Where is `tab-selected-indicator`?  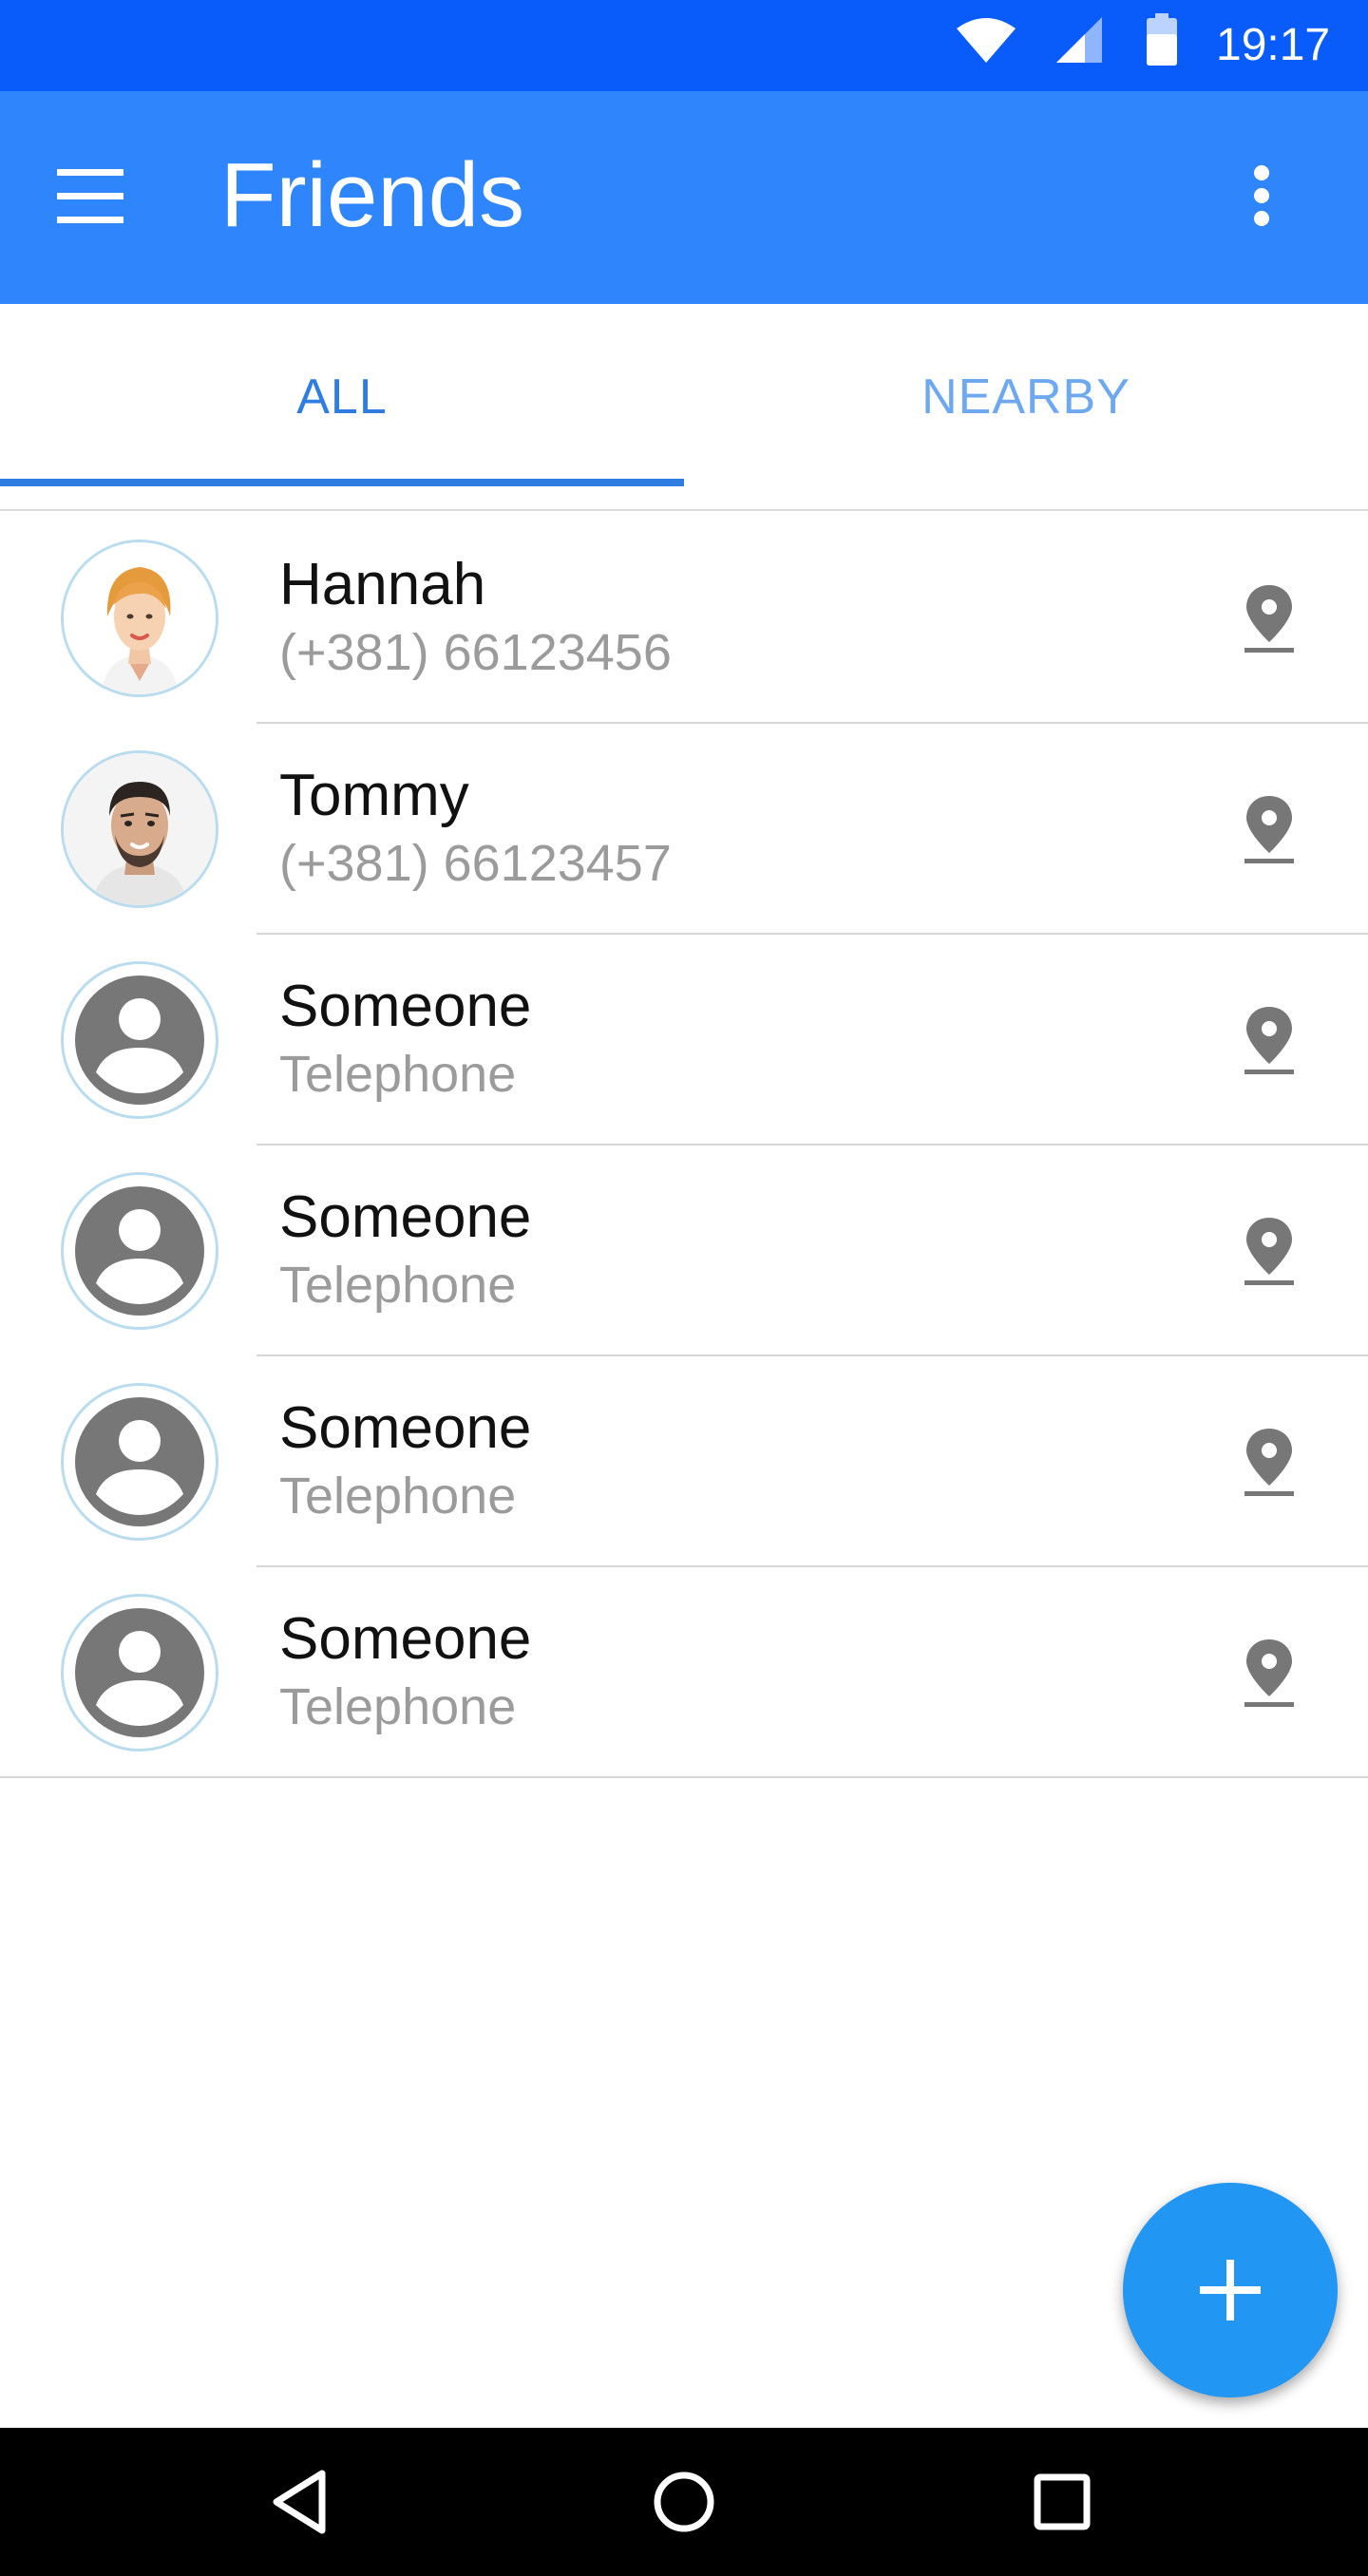 tab-selected-indicator is located at coordinates (342, 482).